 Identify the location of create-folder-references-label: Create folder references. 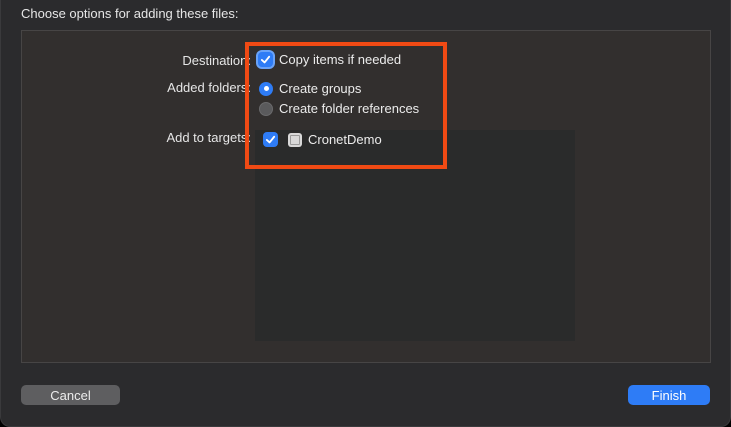
(349, 108).